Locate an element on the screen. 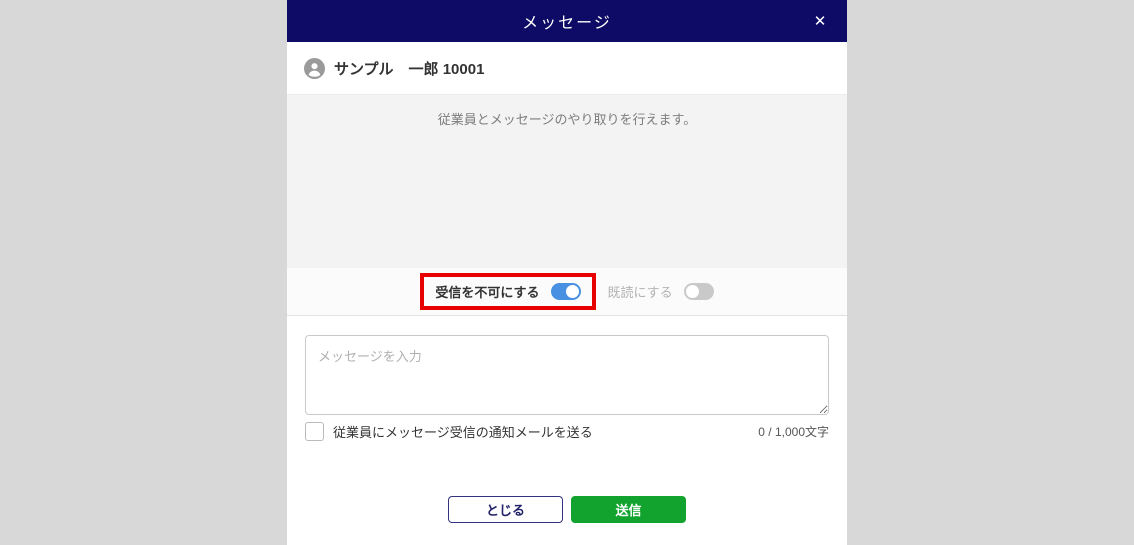  mark-read-group: 既読にする is located at coordinates (661, 291).